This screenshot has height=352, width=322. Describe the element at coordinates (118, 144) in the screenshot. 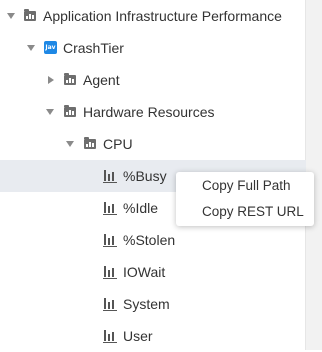

I see `tree-node-label: CPU` at that location.